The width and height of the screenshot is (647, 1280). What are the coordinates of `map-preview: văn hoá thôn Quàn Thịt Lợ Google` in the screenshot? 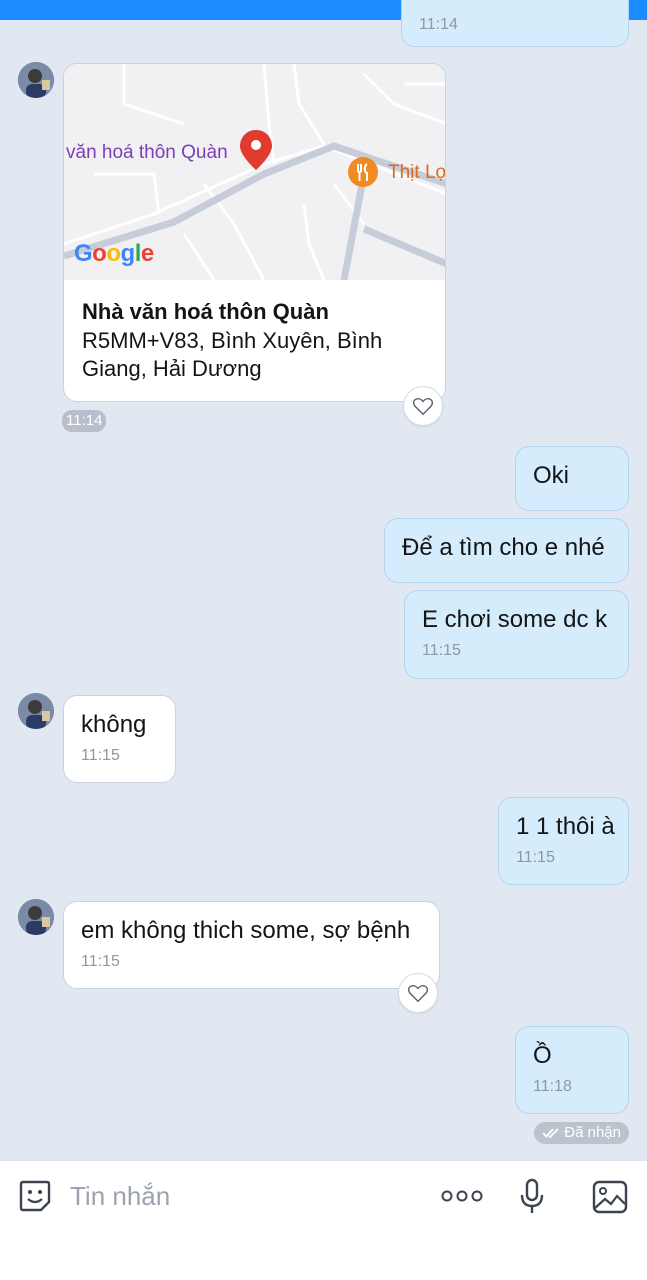 It's located at (254, 172).